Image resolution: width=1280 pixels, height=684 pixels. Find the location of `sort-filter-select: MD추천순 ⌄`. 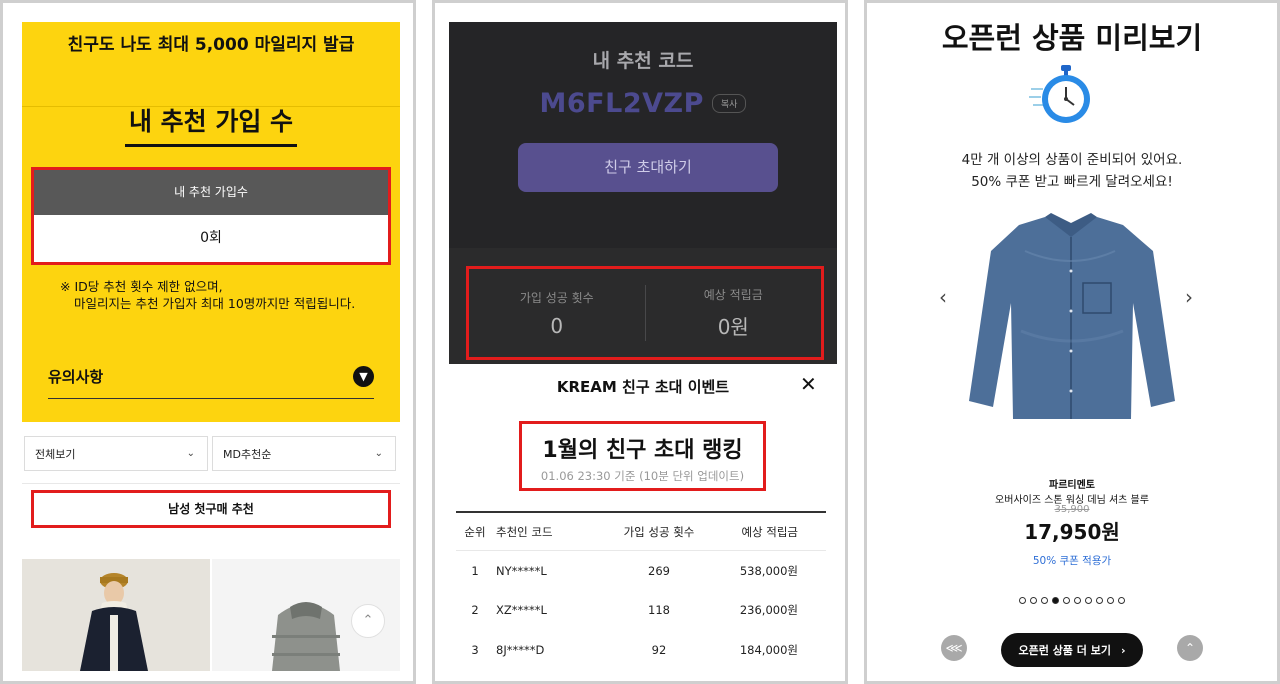

sort-filter-select: MD추천순 ⌄ is located at coordinates (304, 453).